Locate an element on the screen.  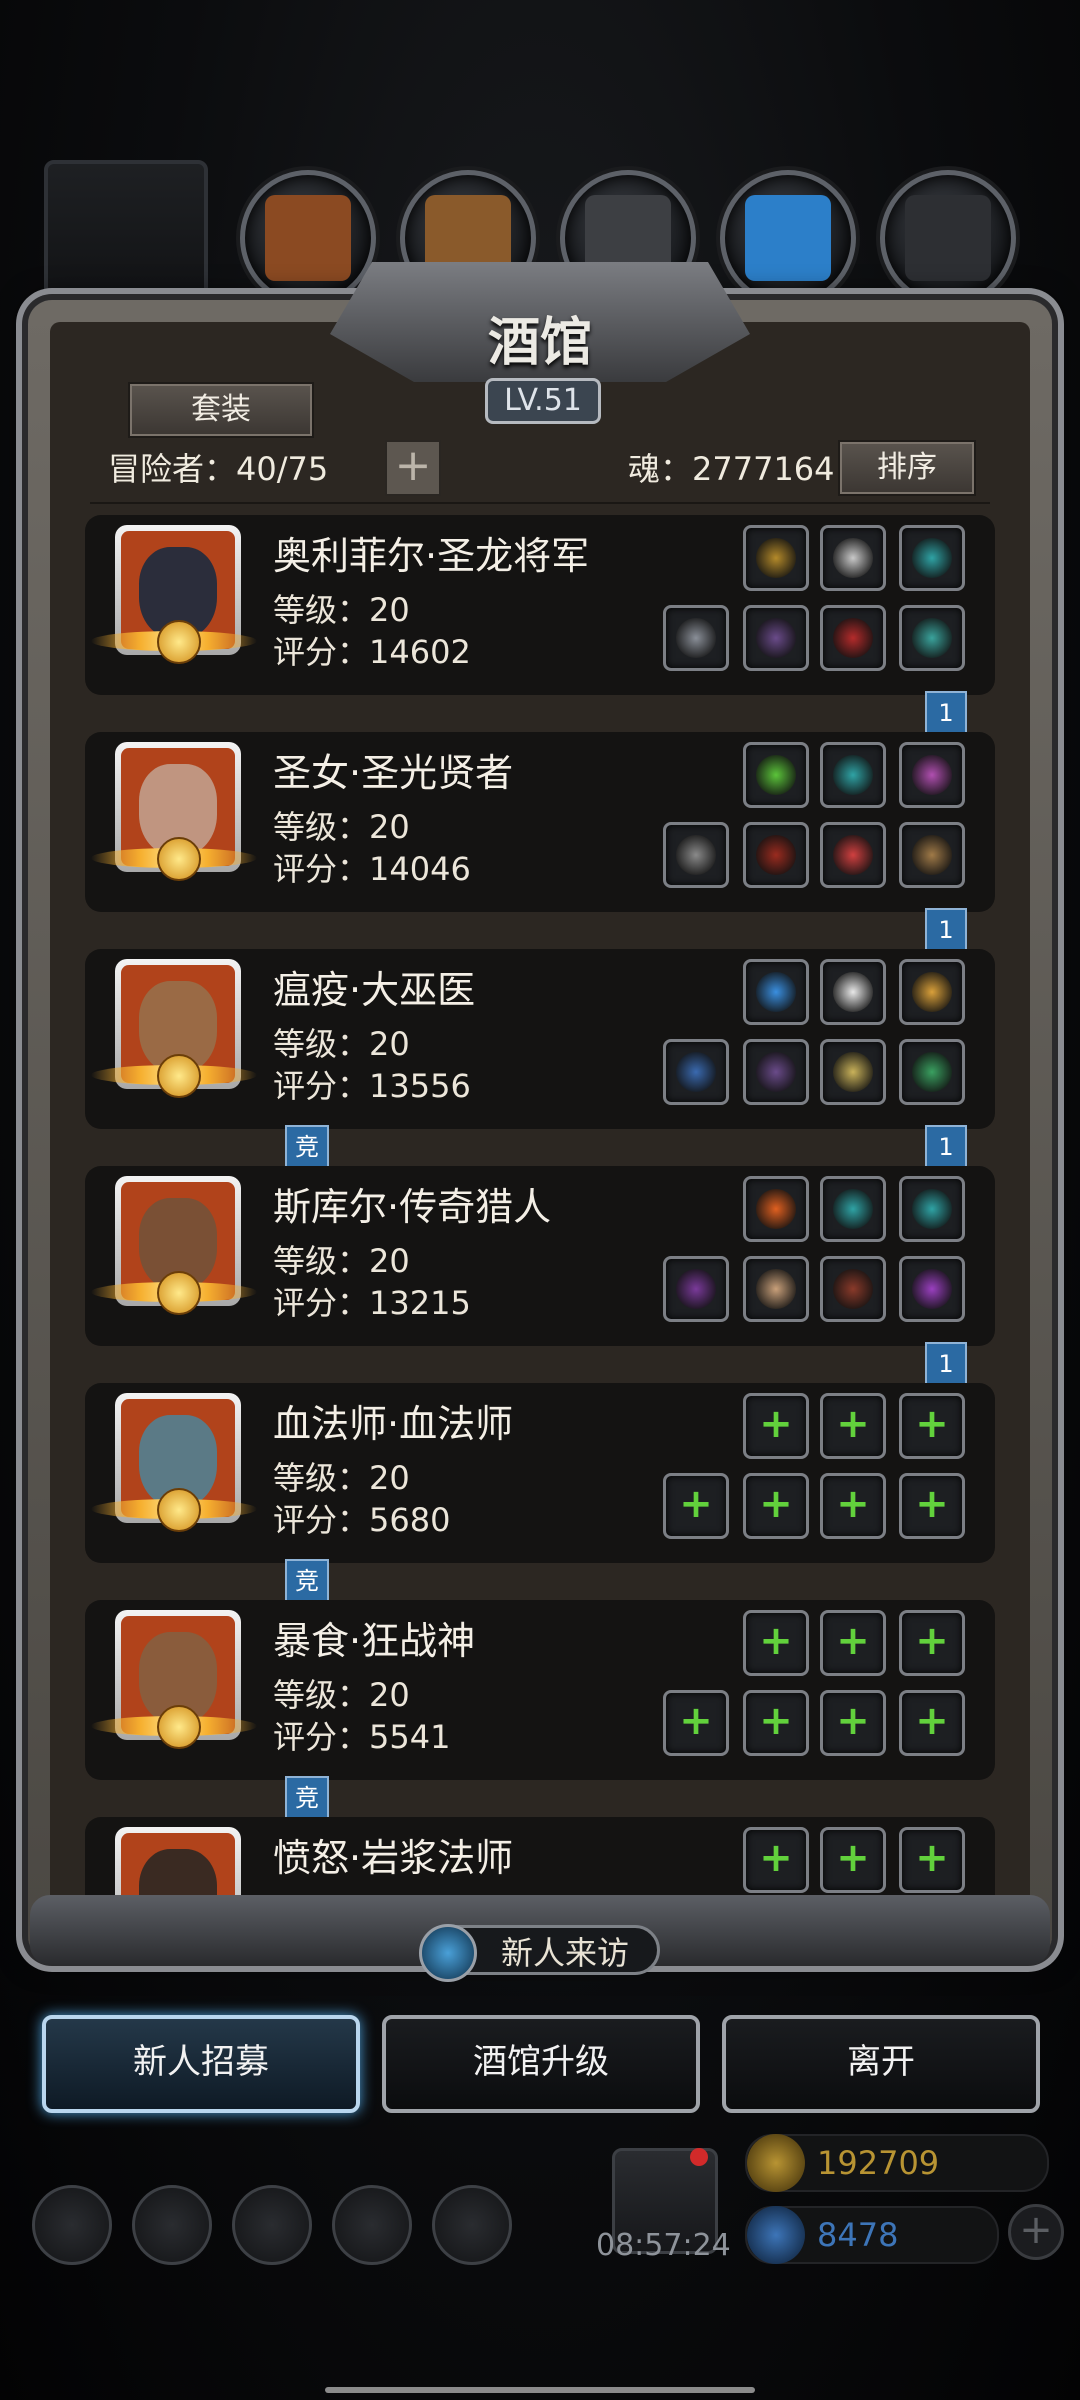
diamond-icon is located at coordinates (776, 2235).